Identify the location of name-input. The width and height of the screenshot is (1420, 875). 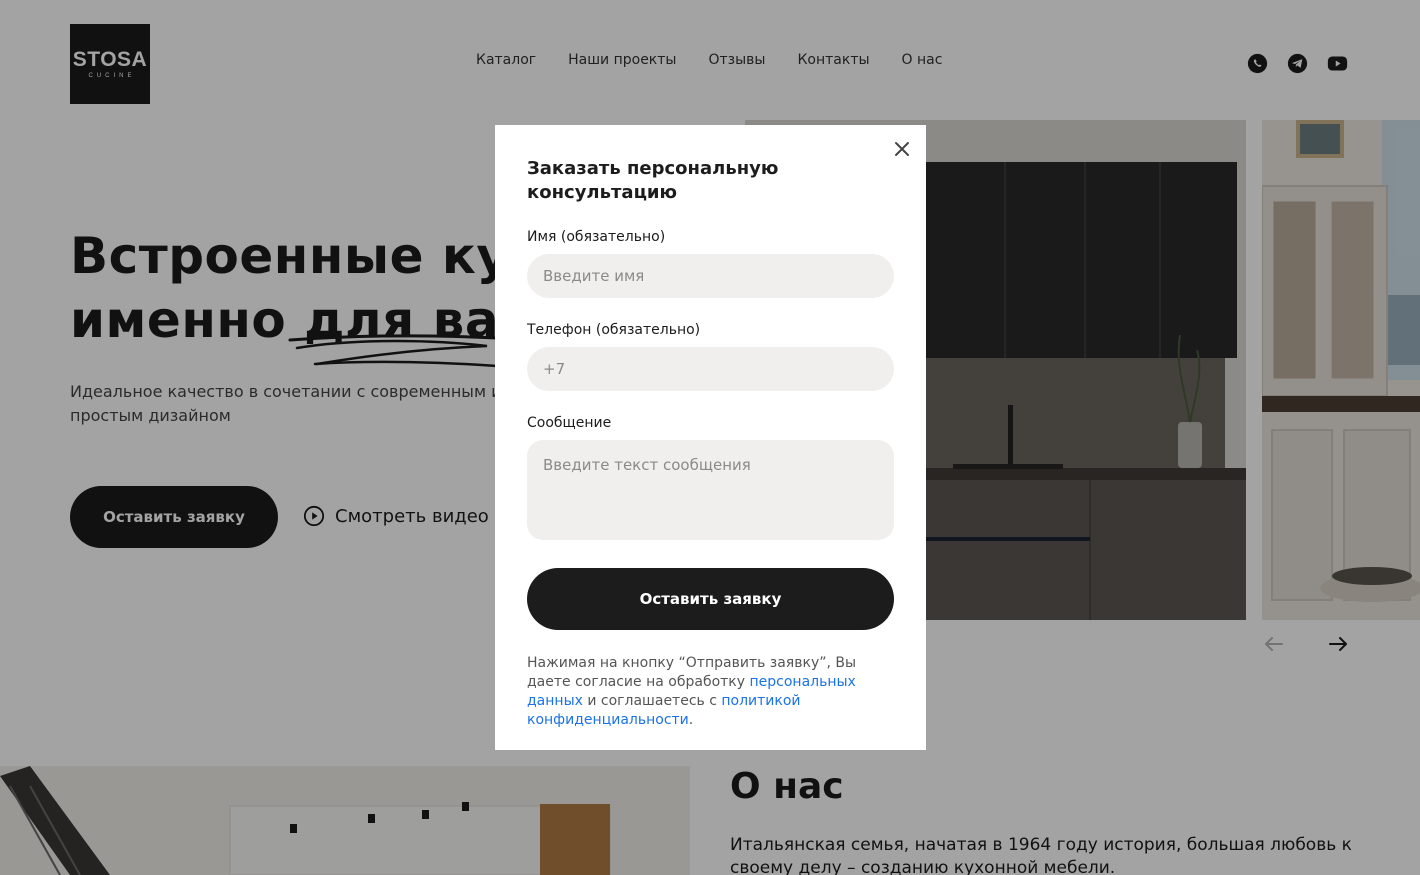
(710, 276).